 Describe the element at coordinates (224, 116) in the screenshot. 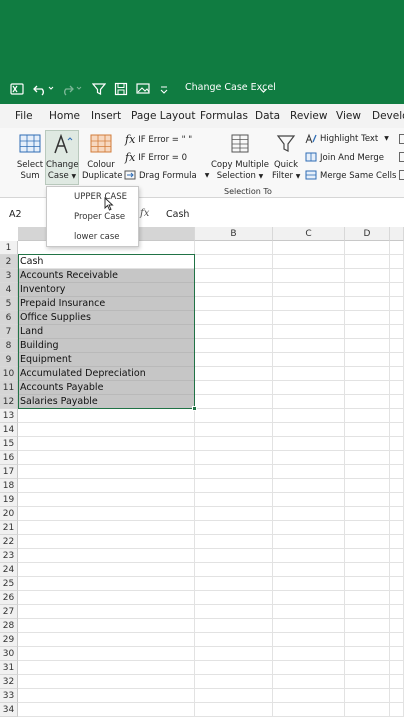

I see `tab-formulas: Formulas` at that location.